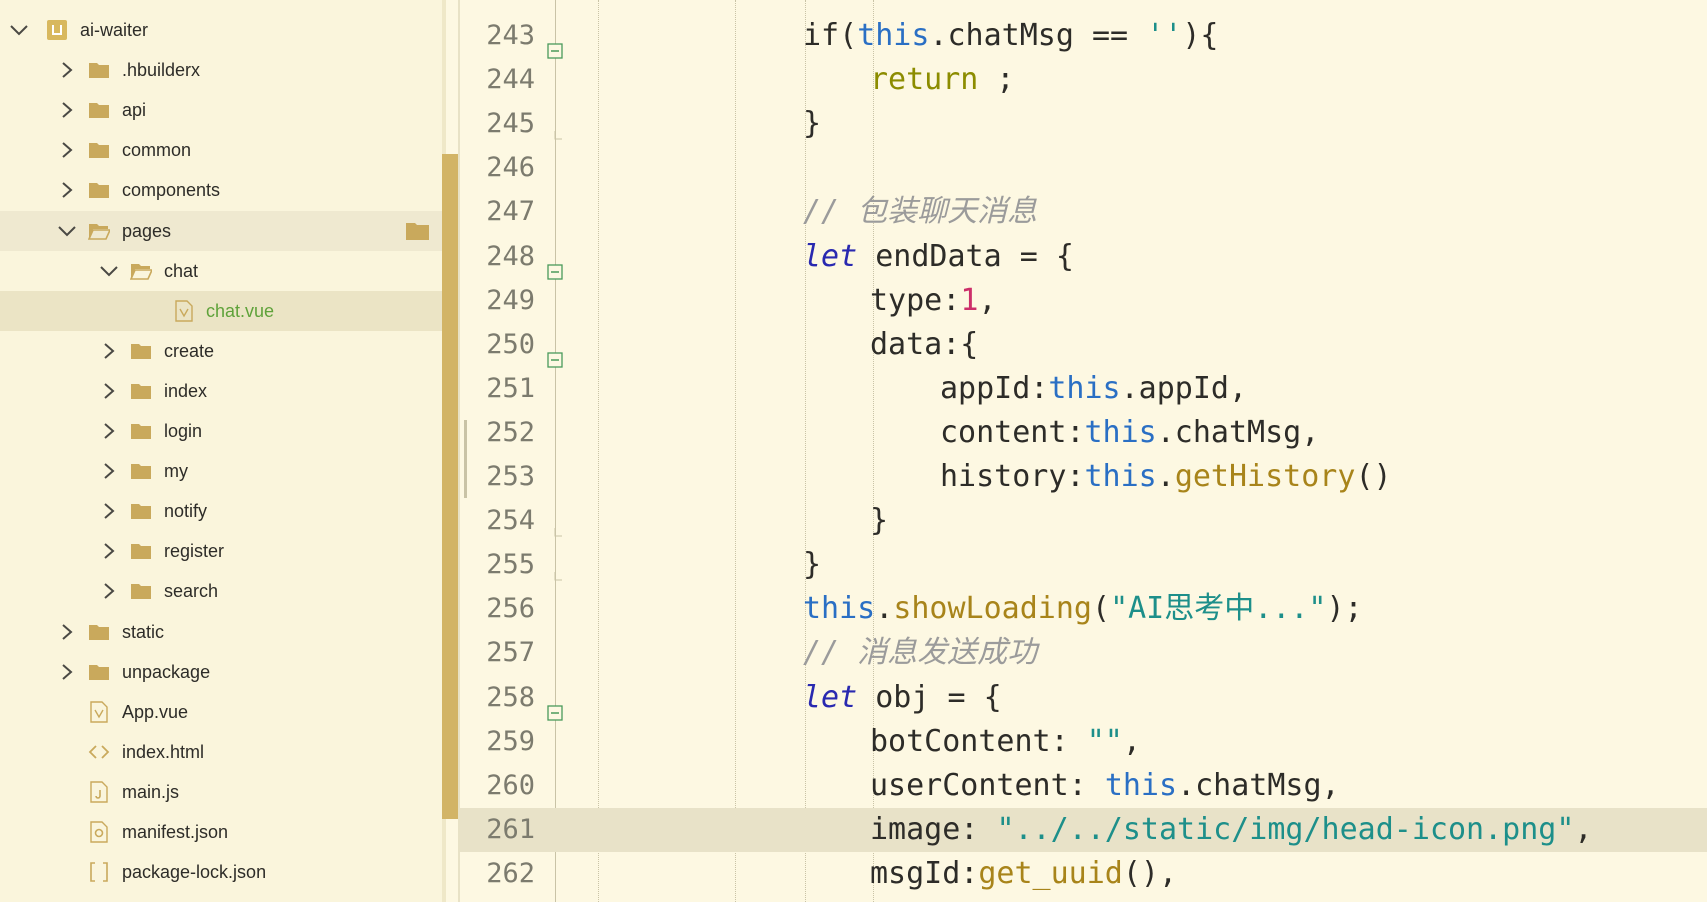 The width and height of the screenshot is (1707, 902). I want to click on code-token: (, so click(1101, 609).